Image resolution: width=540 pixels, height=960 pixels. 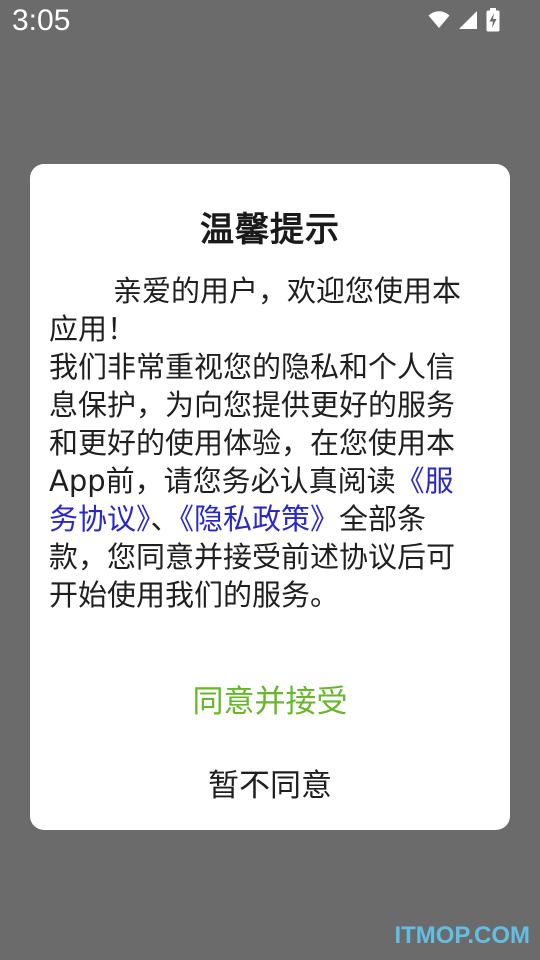 I want to click on disagree-button: 暂不同意, so click(x=270, y=782).